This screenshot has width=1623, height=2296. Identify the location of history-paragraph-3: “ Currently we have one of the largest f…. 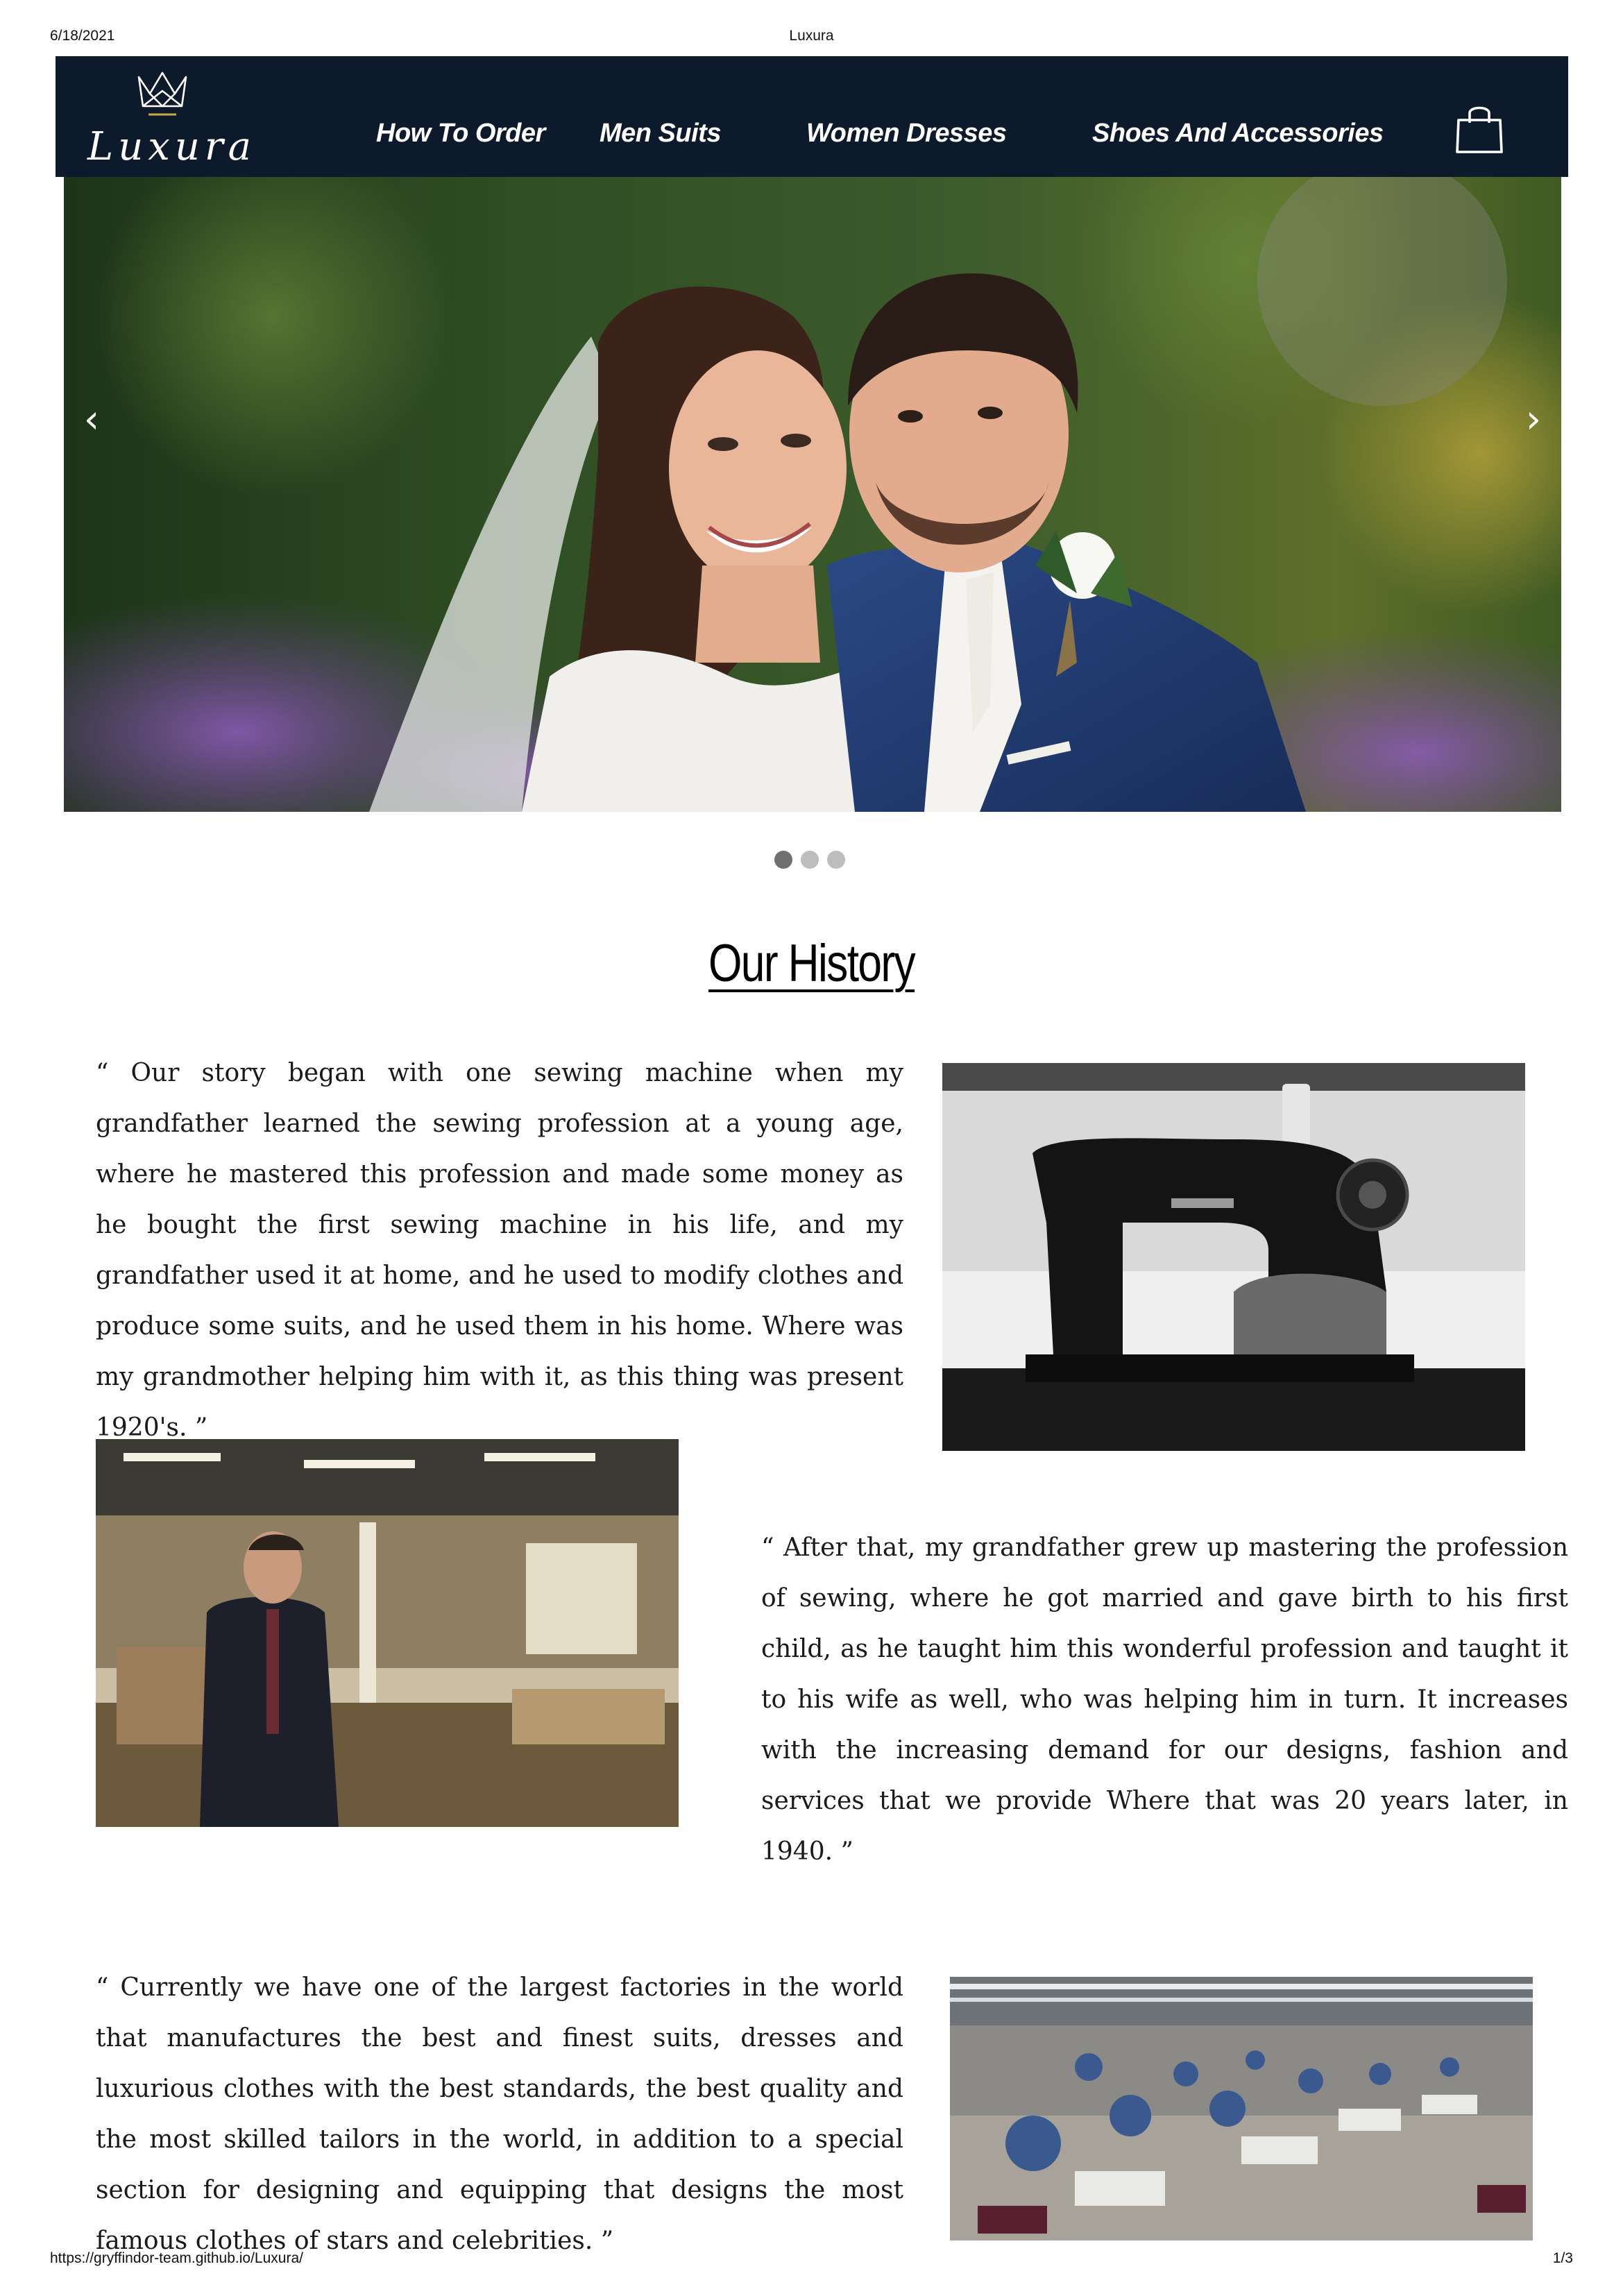
(499, 2114).